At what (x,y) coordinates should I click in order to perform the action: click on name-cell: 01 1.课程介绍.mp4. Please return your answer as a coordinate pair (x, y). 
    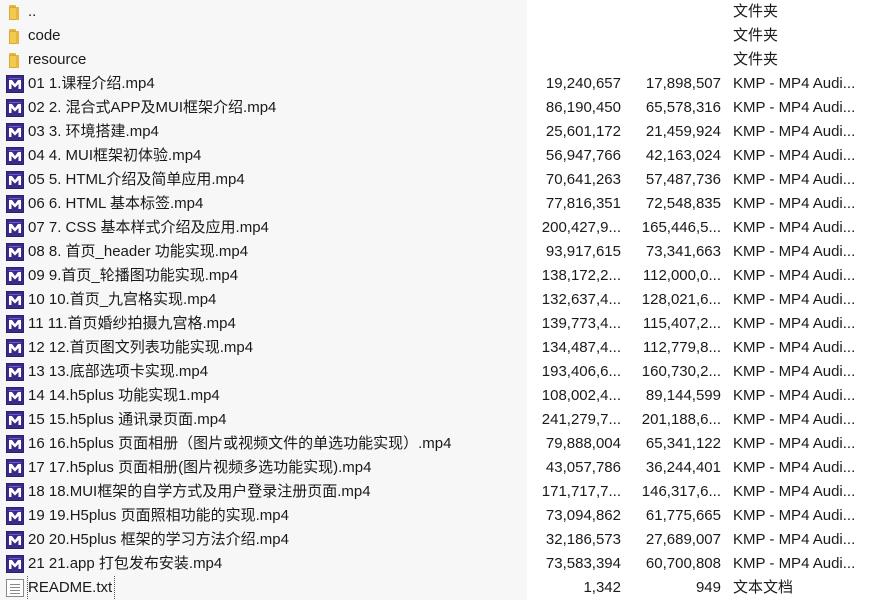
    Looking at the image, I should click on (263, 84).